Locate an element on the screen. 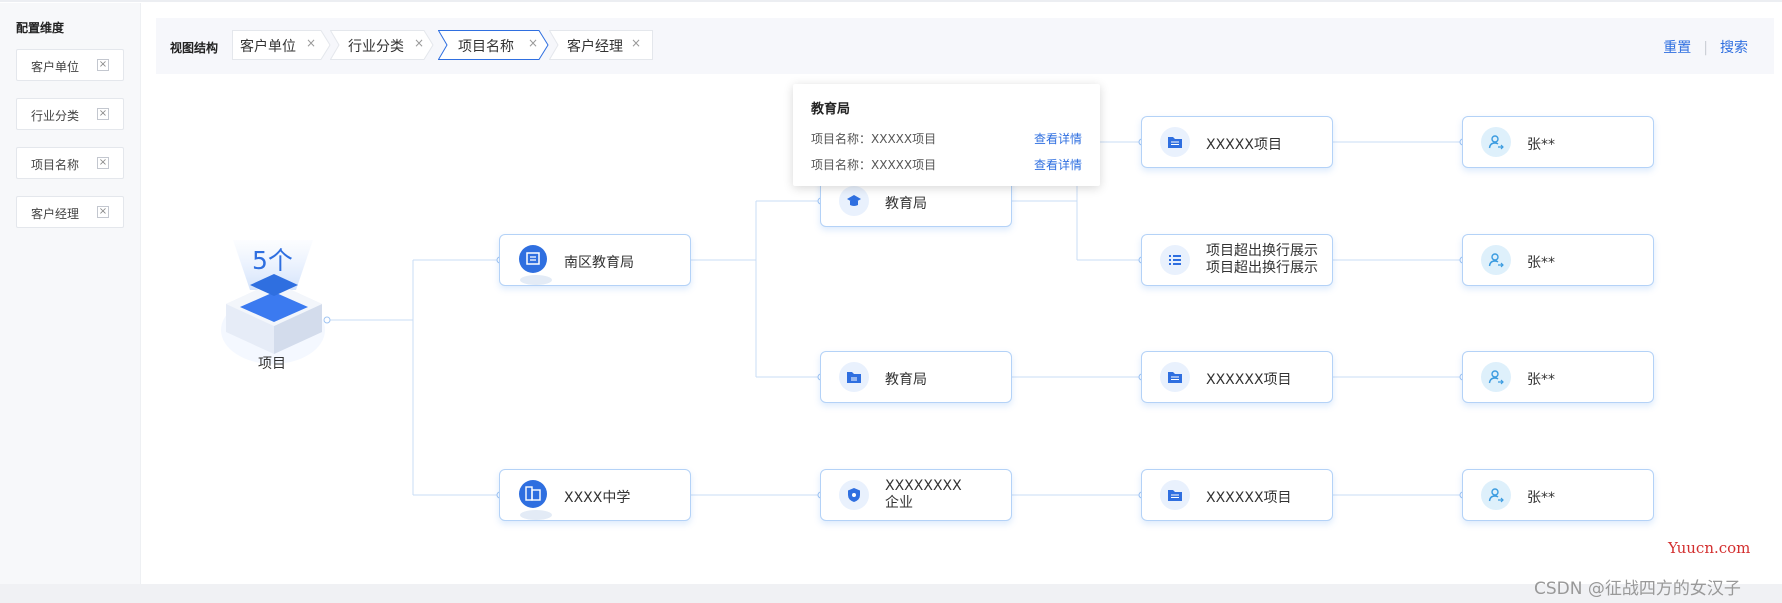 The height and width of the screenshot is (603, 1782). node-customer-middle-school: XXXX中学 is located at coordinates (595, 495).